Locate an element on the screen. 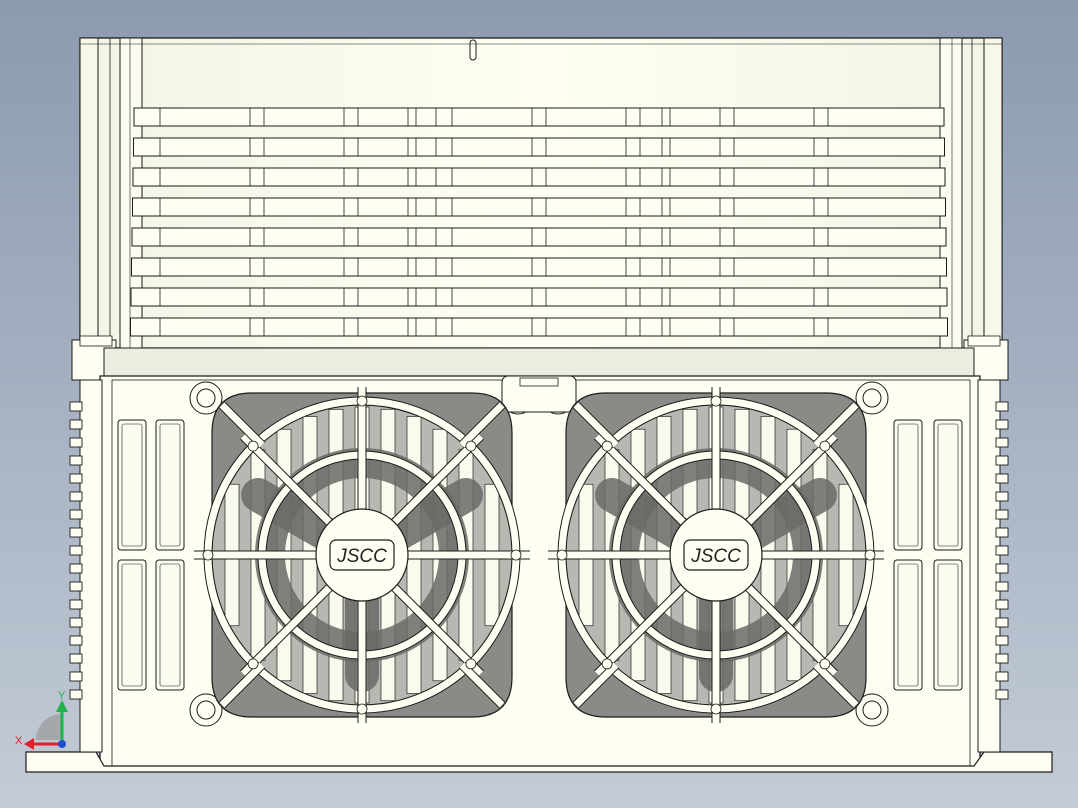 This screenshot has width=1078, height=808. axis-triad: Y X is located at coordinates (41, 720).